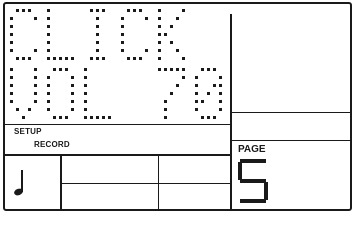 Image resolution: width=359 pixels, height=240 pixels. What do you see at coordinates (240, 171) in the screenshot?
I see `segment-f` at bounding box center [240, 171].